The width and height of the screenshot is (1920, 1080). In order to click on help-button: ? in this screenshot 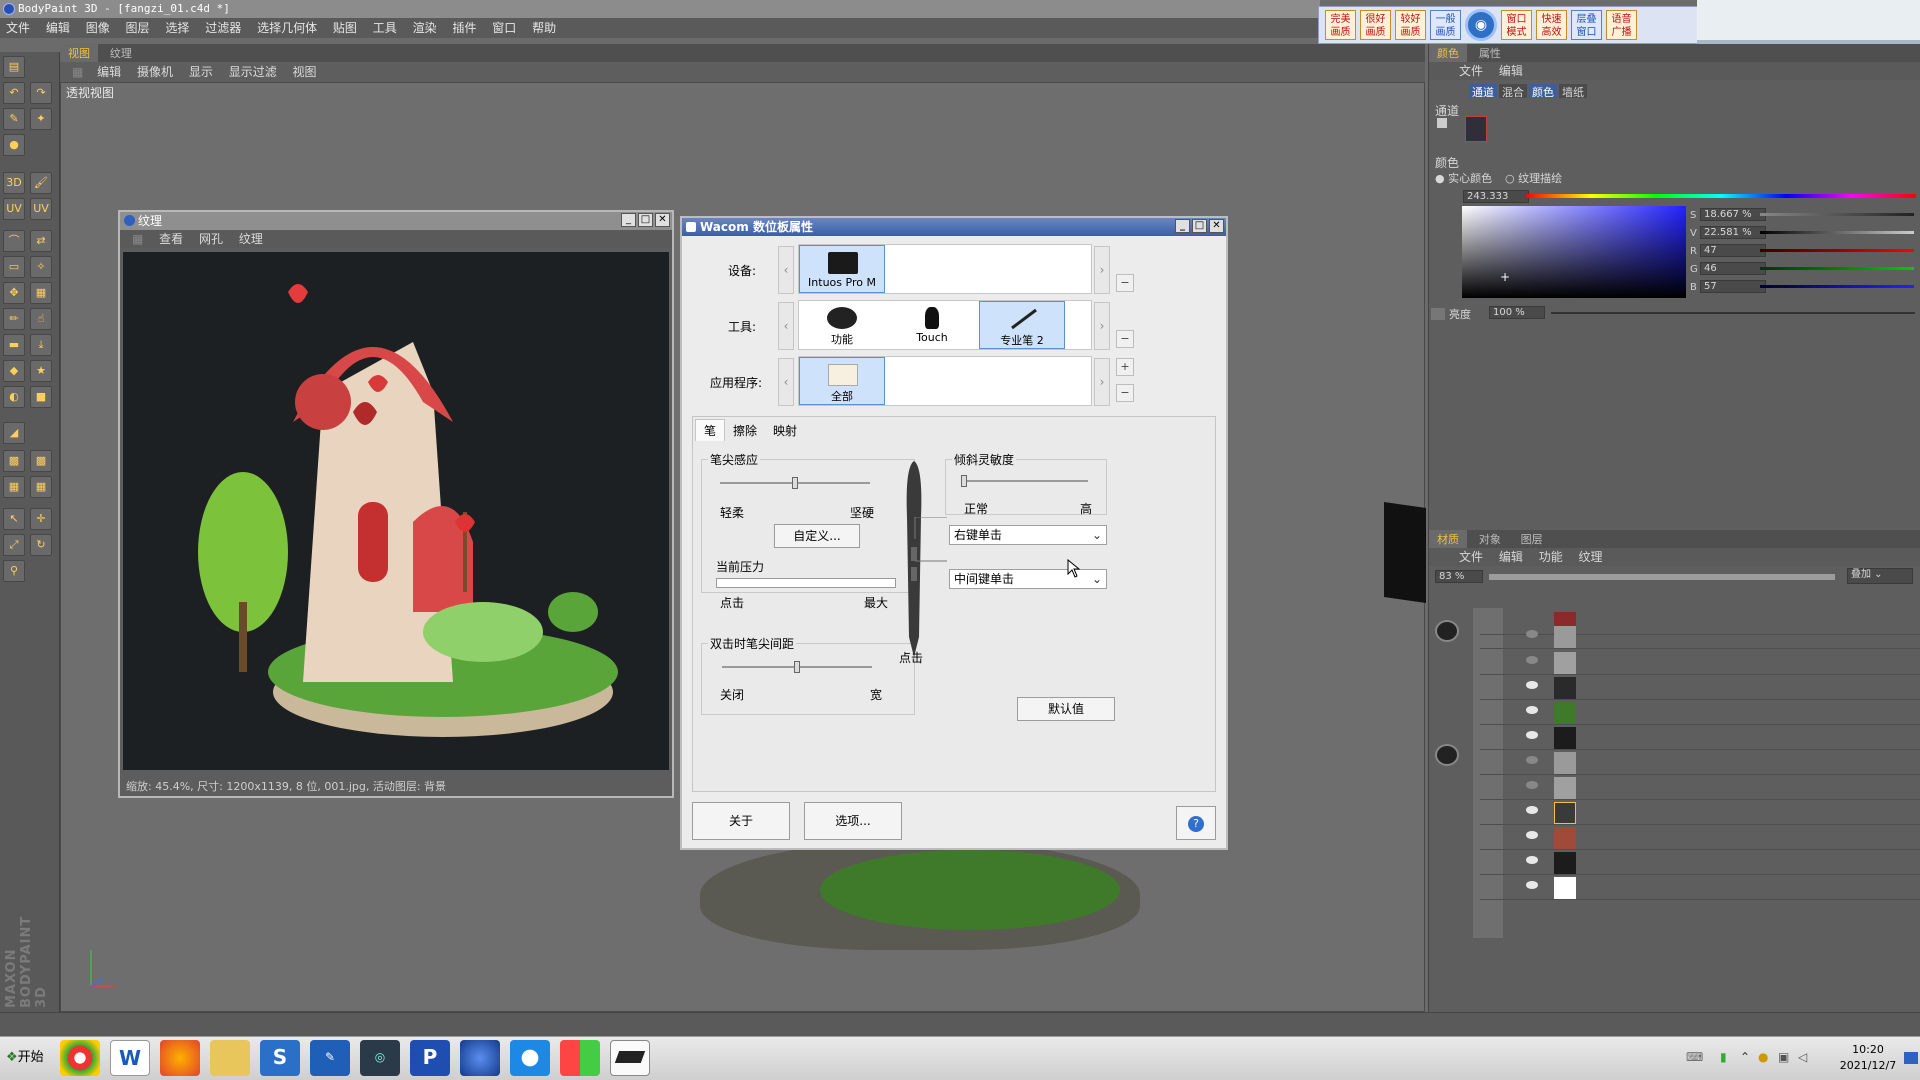, I will do `click(1196, 823)`.